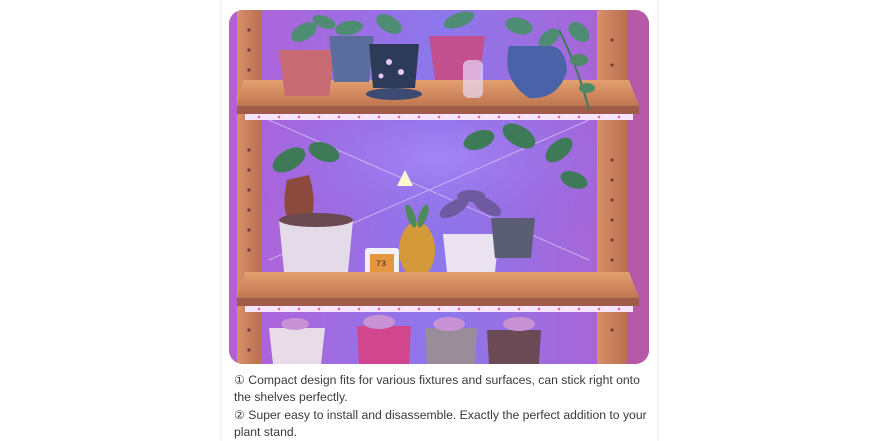  I want to click on middle-shelf, so click(438, 292).